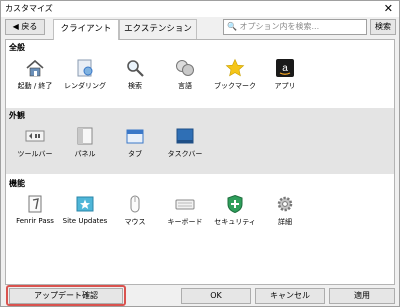  I want to click on star-icon, so click(235, 67).